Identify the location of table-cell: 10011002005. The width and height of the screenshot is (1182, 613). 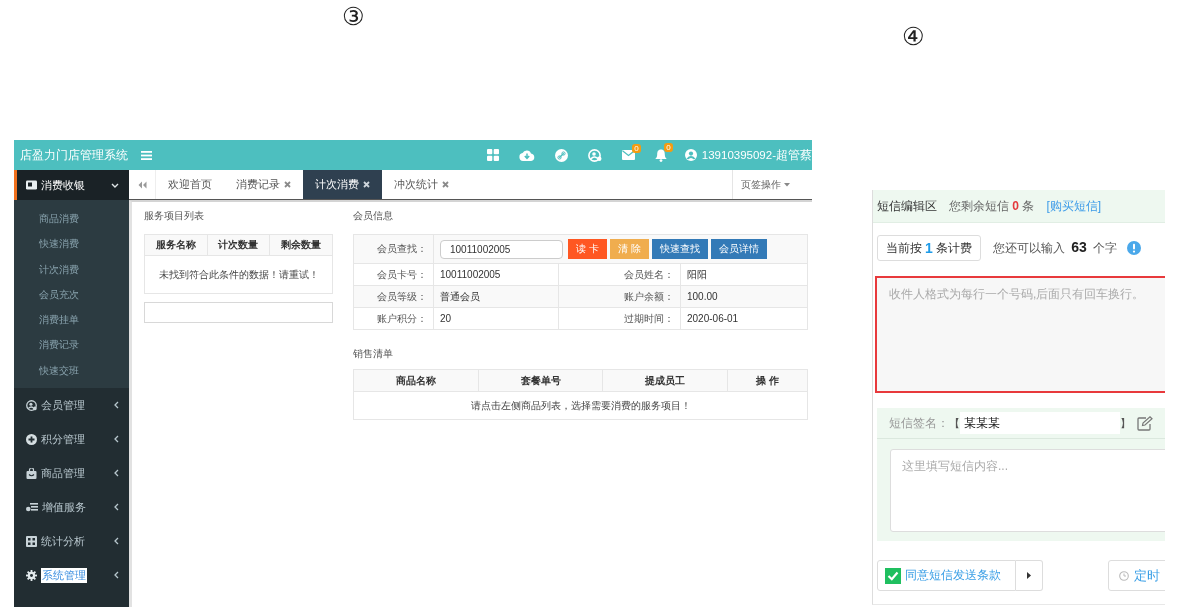
(496, 274).